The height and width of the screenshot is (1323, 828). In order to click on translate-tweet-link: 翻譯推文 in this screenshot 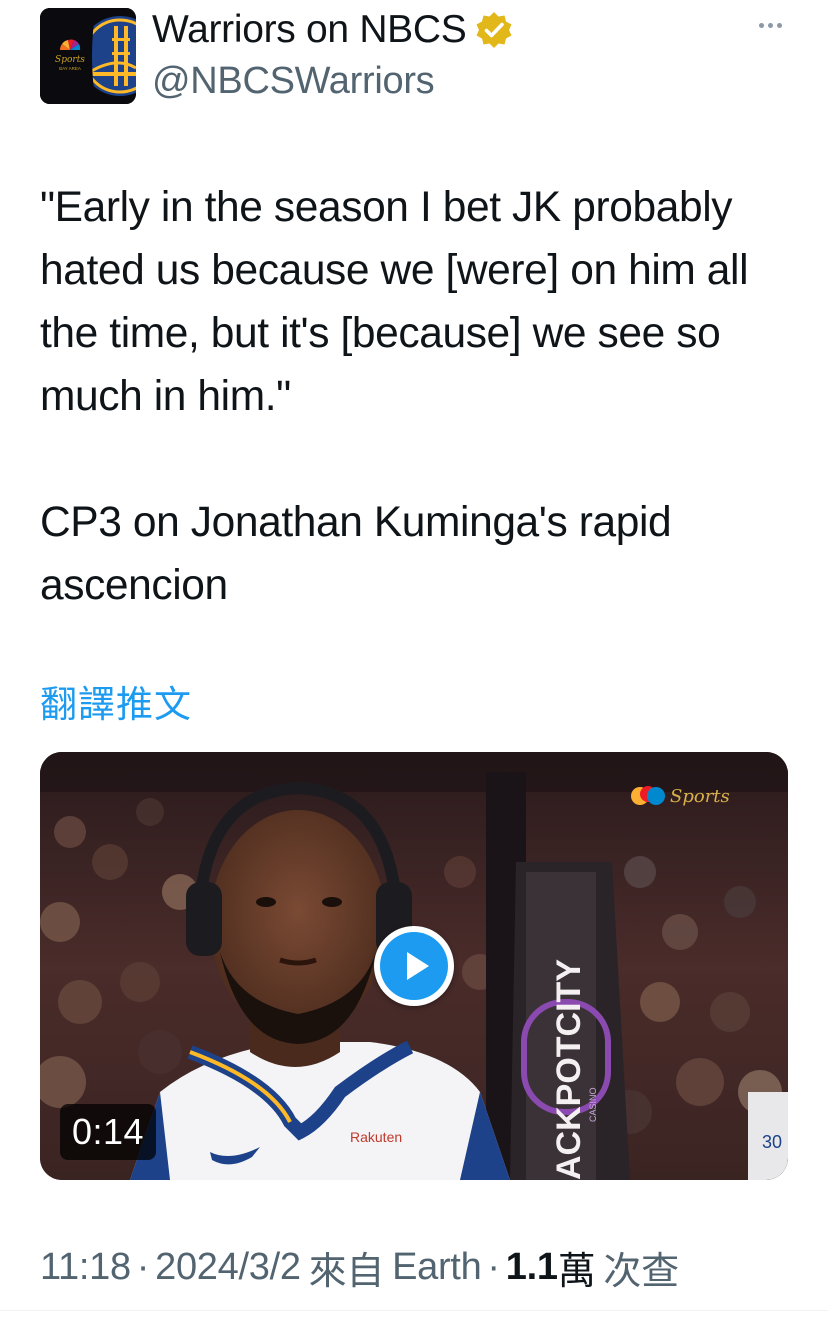, I will do `click(116, 701)`.